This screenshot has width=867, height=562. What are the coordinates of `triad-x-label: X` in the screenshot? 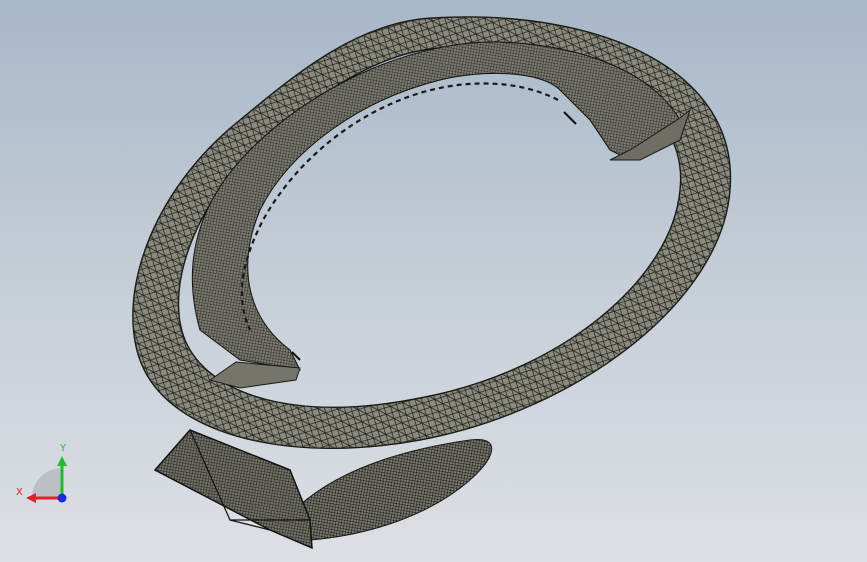 It's located at (19, 492).